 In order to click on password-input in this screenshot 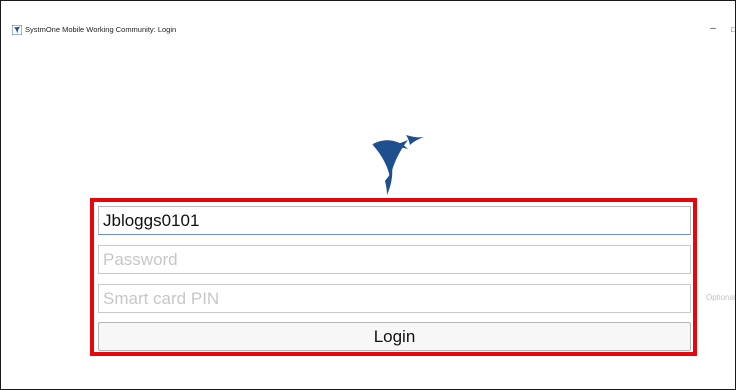, I will do `click(394, 259)`.